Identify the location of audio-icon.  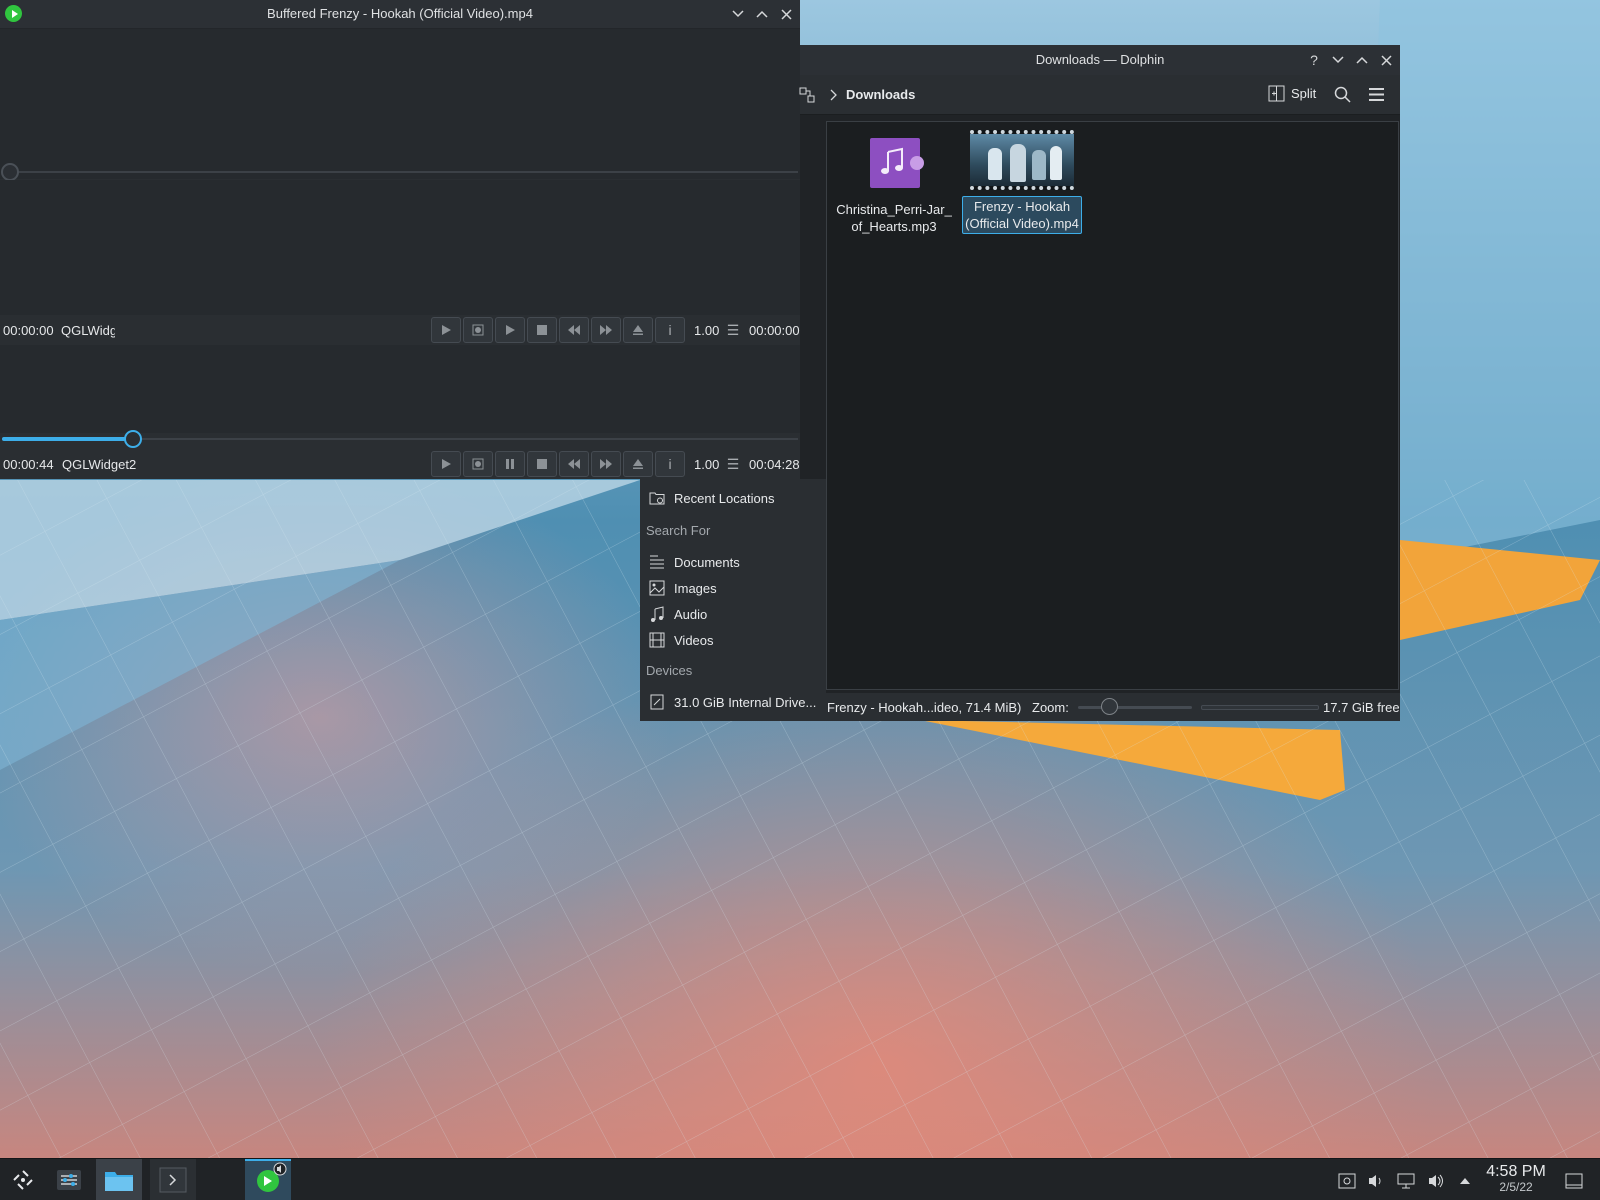
(657, 614).